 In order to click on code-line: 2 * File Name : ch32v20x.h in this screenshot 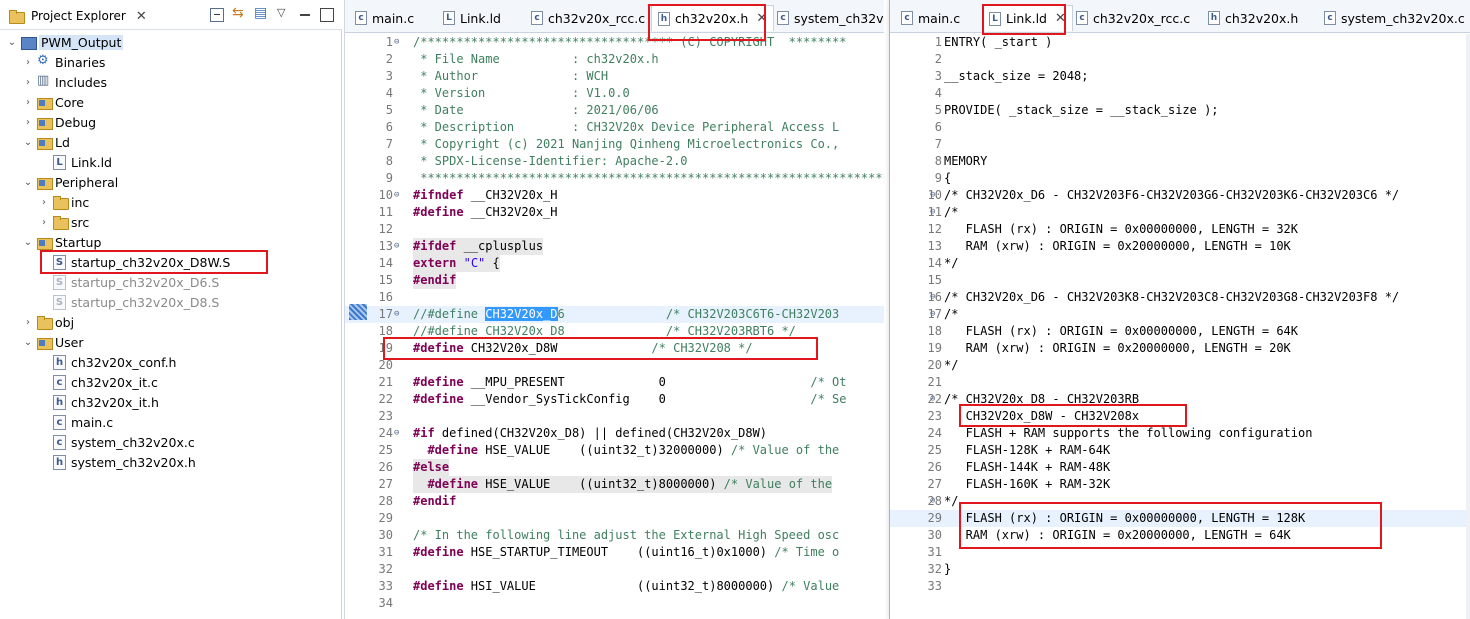, I will do `click(614, 59)`.